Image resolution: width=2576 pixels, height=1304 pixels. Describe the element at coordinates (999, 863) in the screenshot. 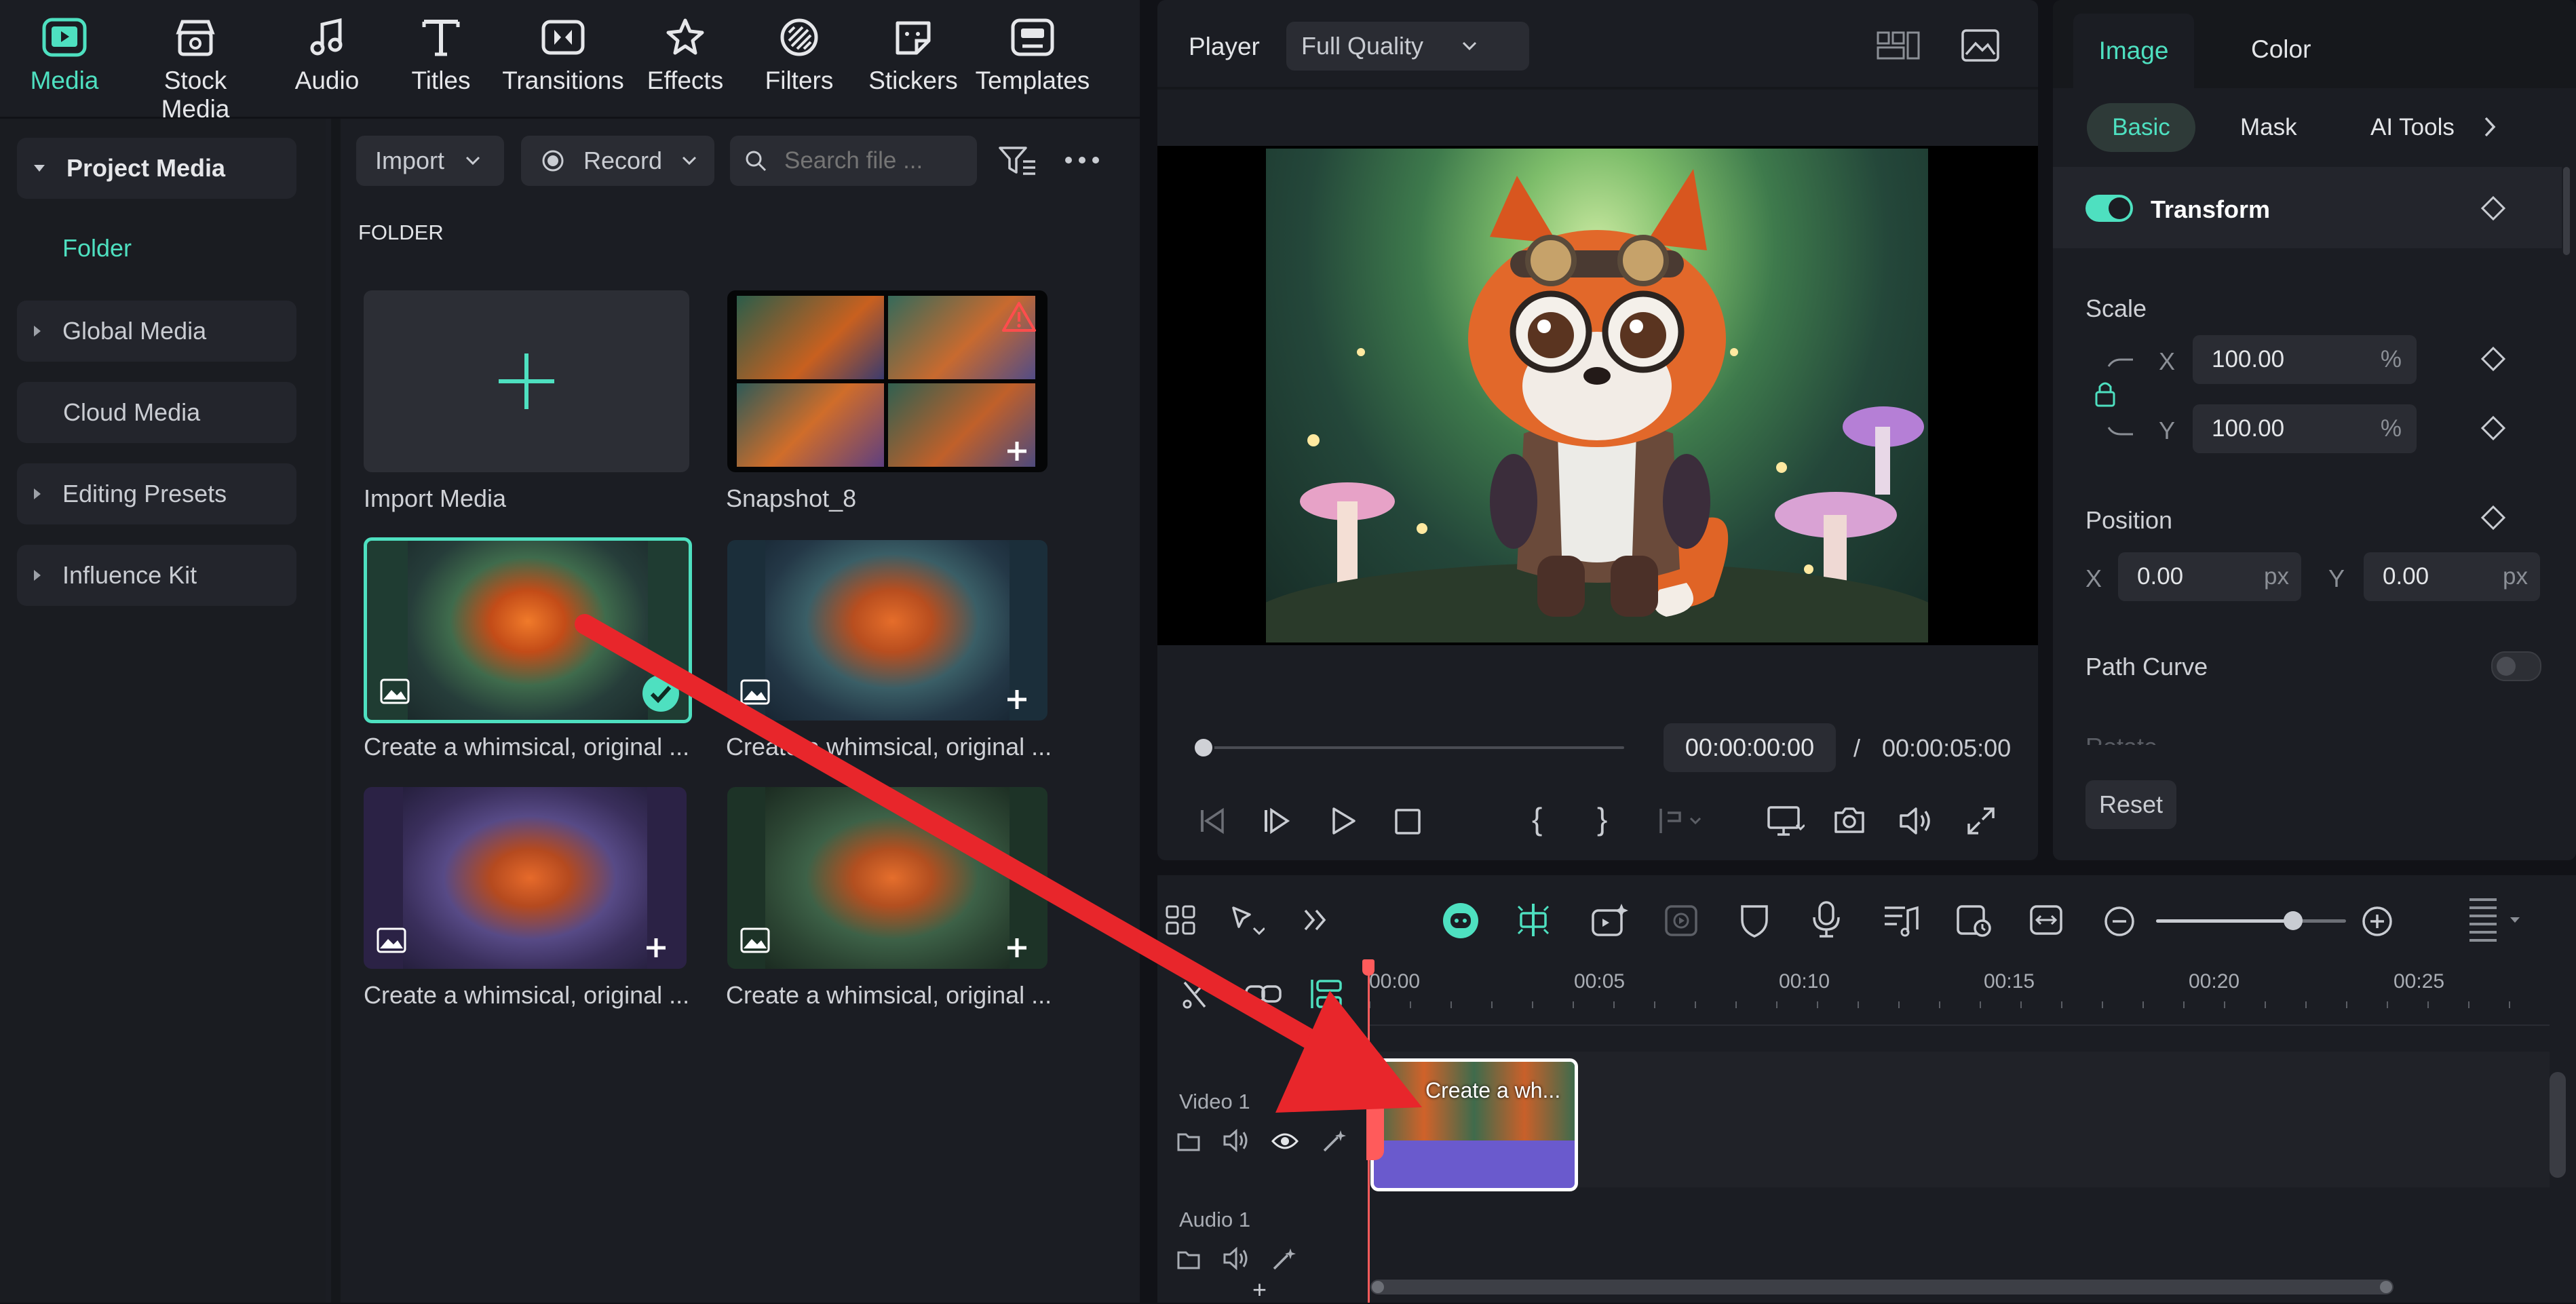

I see `annotation-arrow` at that location.